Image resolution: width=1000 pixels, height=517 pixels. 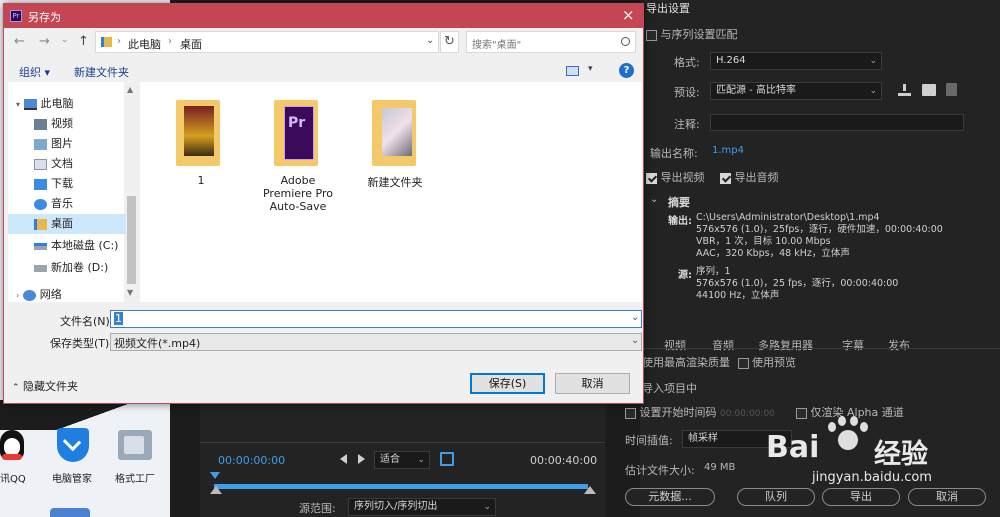 I want to click on output-name-link: 1.mp4, so click(x=728, y=150).